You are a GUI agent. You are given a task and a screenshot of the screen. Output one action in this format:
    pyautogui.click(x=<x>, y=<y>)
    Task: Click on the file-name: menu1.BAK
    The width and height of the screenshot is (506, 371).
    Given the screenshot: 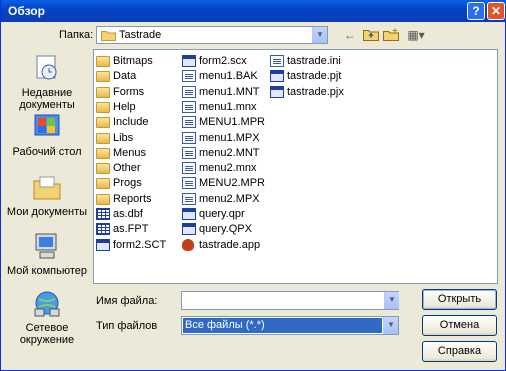 What is the action you would take?
    pyautogui.click(x=228, y=76)
    